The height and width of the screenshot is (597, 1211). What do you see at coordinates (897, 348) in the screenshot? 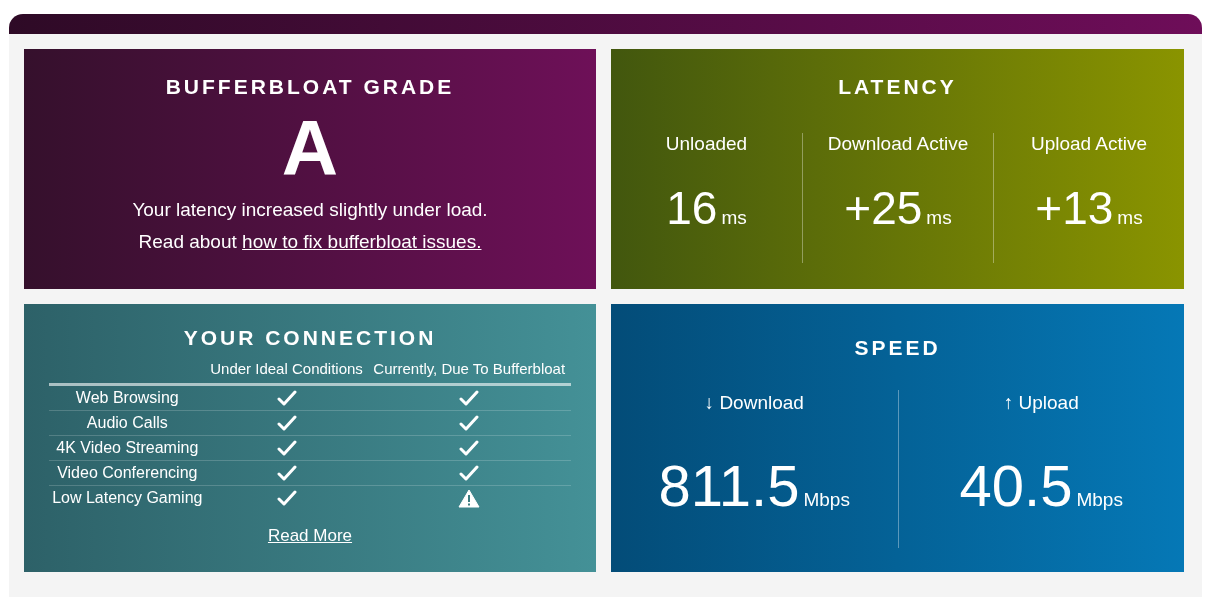
I see `card-title: SPEED` at bounding box center [897, 348].